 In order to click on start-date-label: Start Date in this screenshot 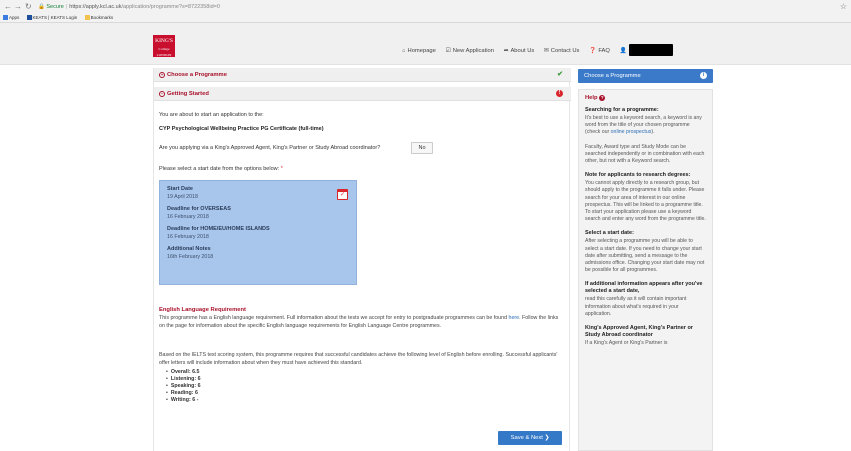, I will do `click(180, 189)`.